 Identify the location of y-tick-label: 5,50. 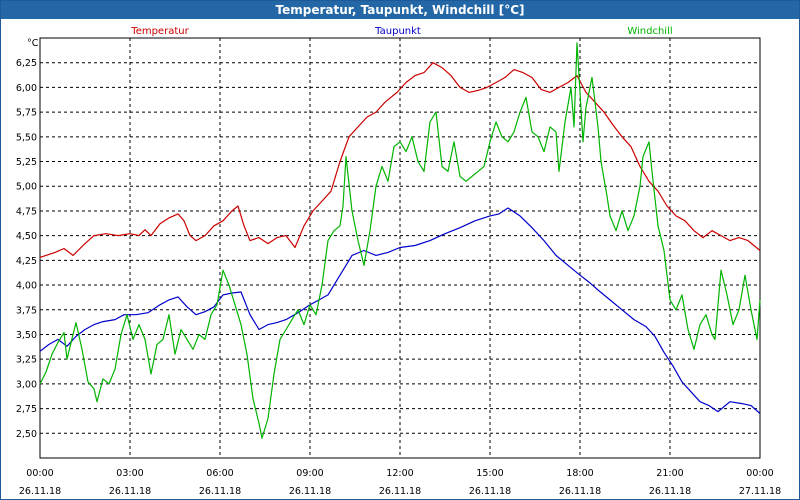
(26, 137).